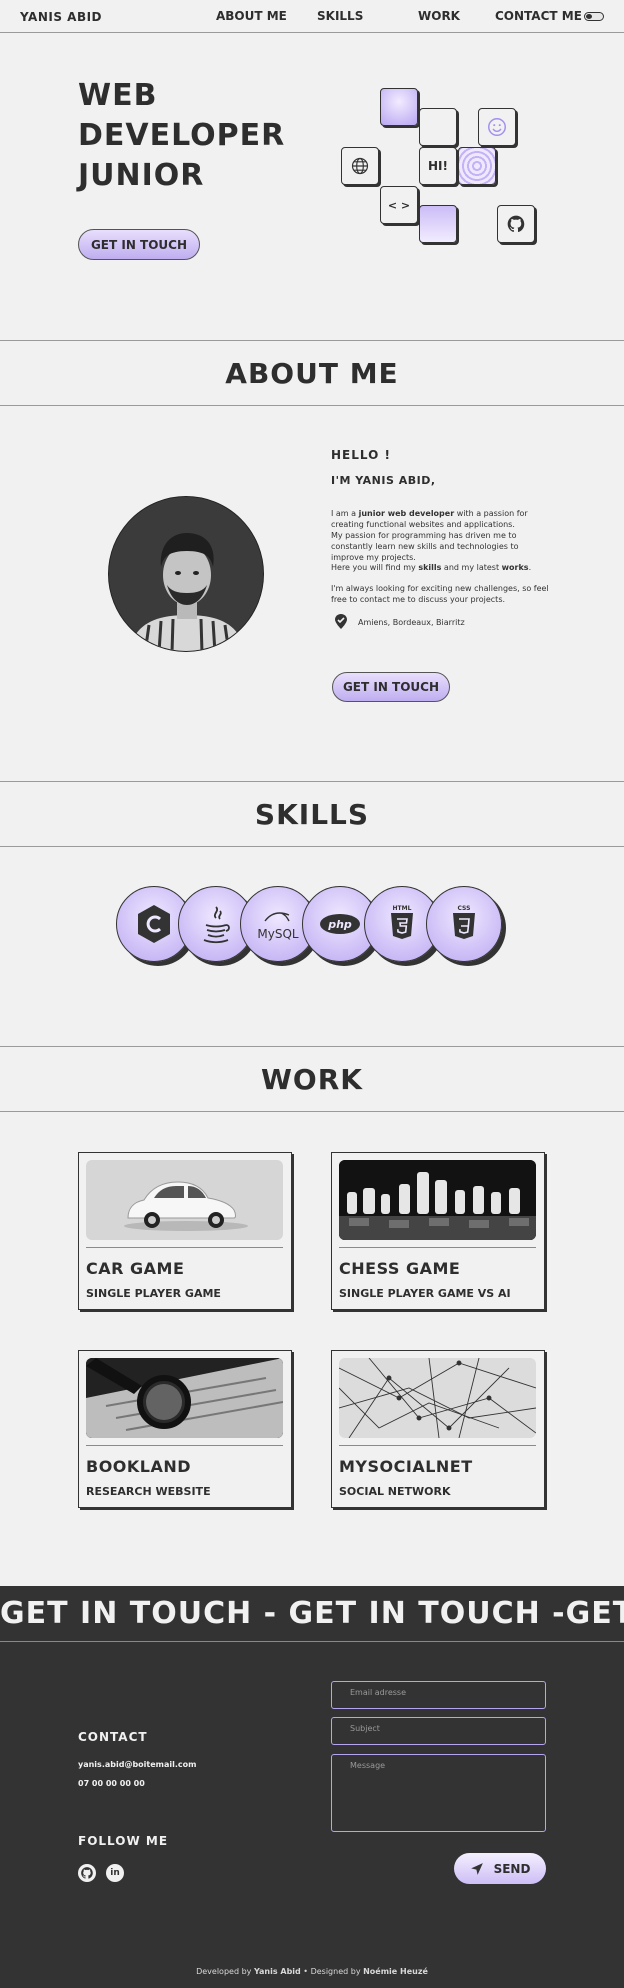 Image resolution: width=624 pixels, height=1988 pixels. I want to click on work-section-header: WORK, so click(312, 1079).